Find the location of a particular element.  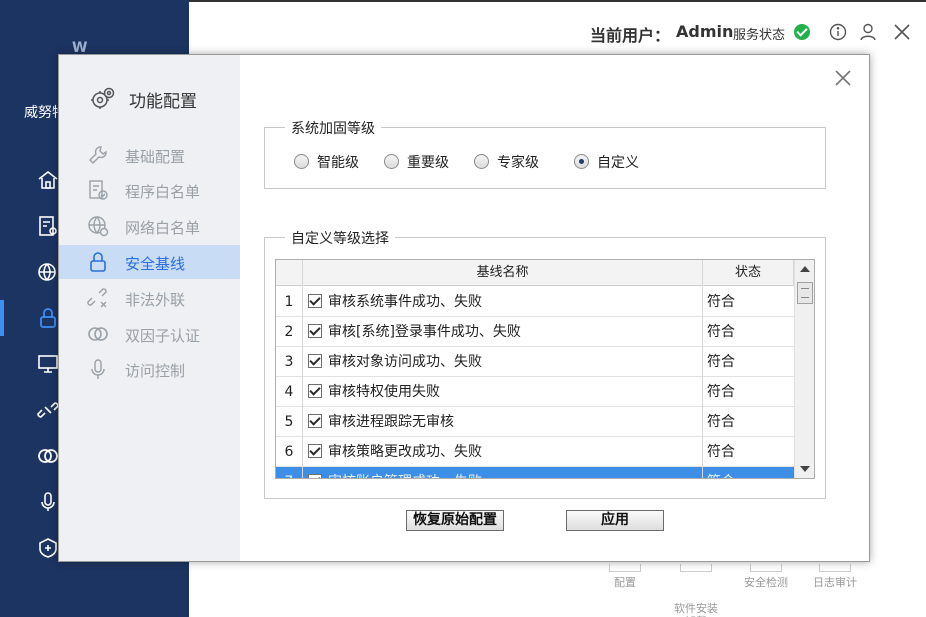

row-index: 2 is located at coordinates (289, 332).